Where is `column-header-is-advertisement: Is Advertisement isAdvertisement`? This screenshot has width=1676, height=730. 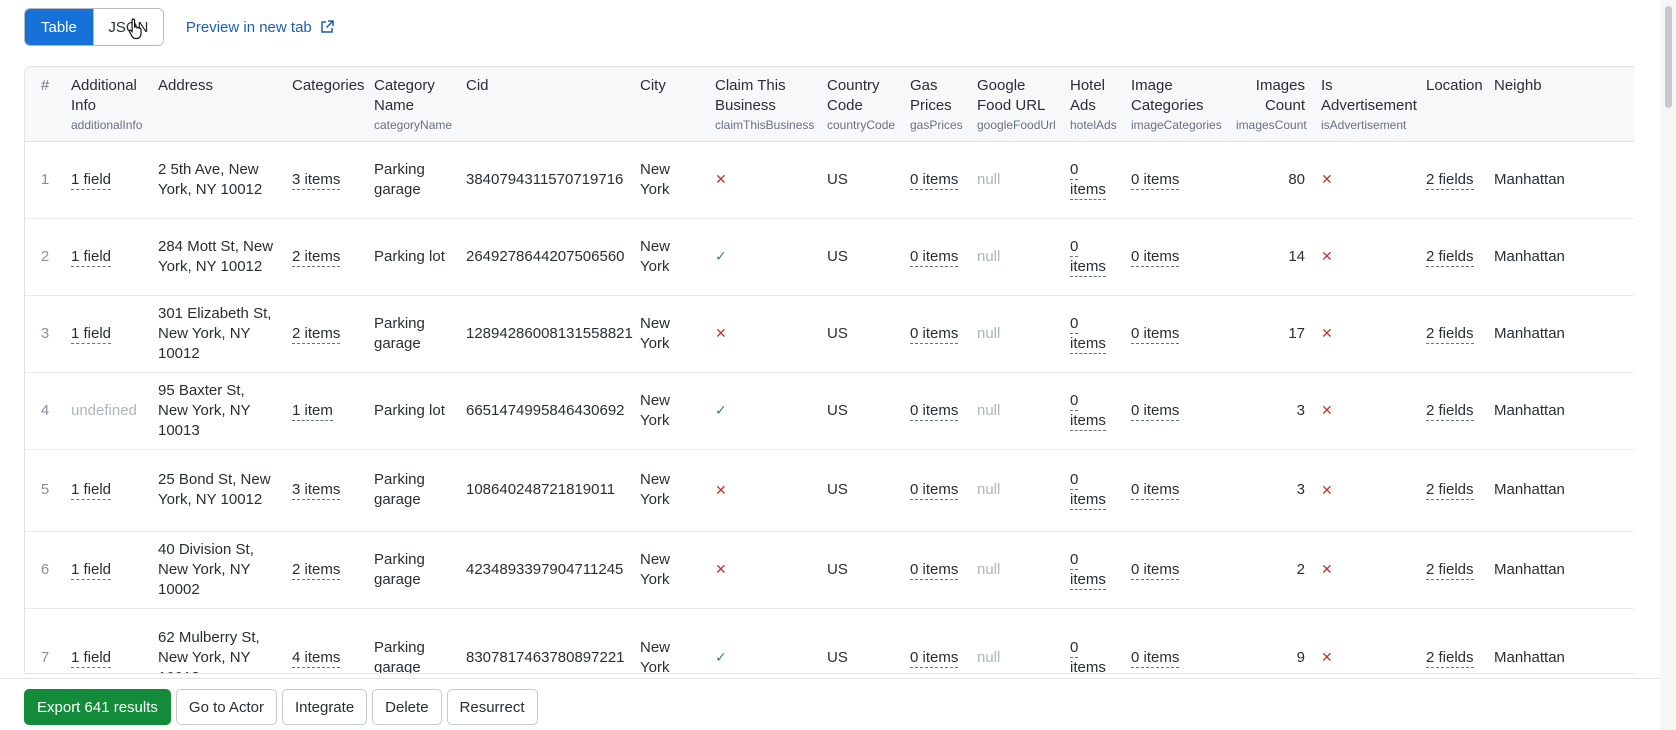 column-header-is-advertisement: Is Advertisement isAdvertisement is located at coordinates (1365, 104).